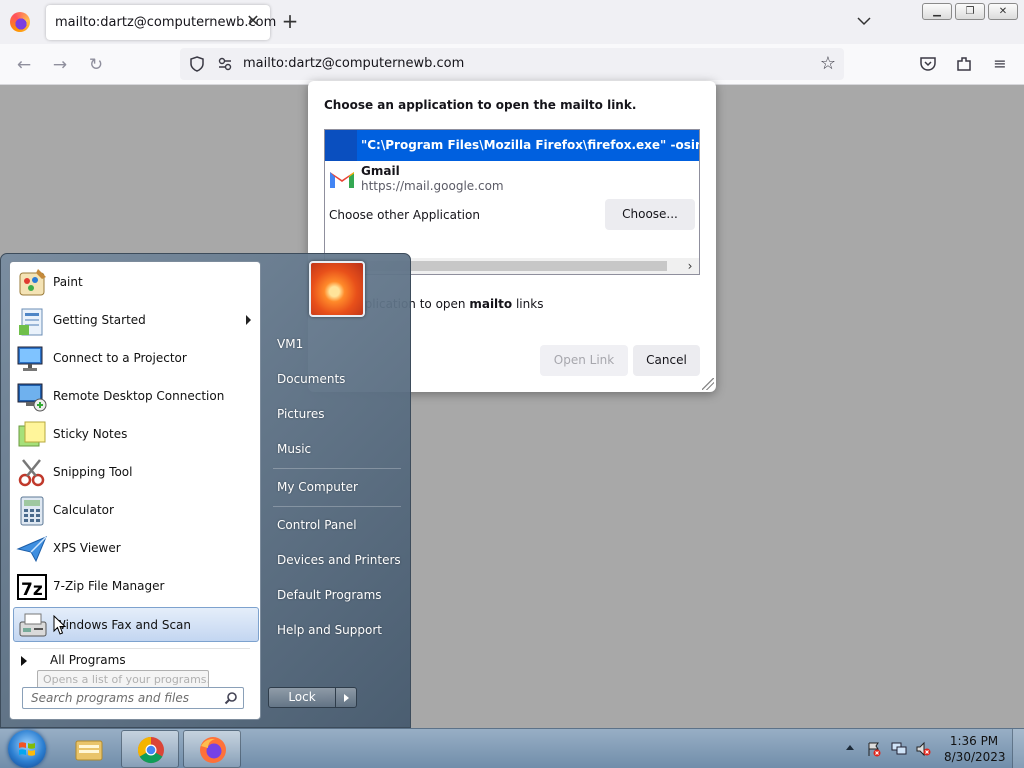  Describe the element at coordinates (923, 749) in the screenshot. I see `volume-muted-icon` at that location.